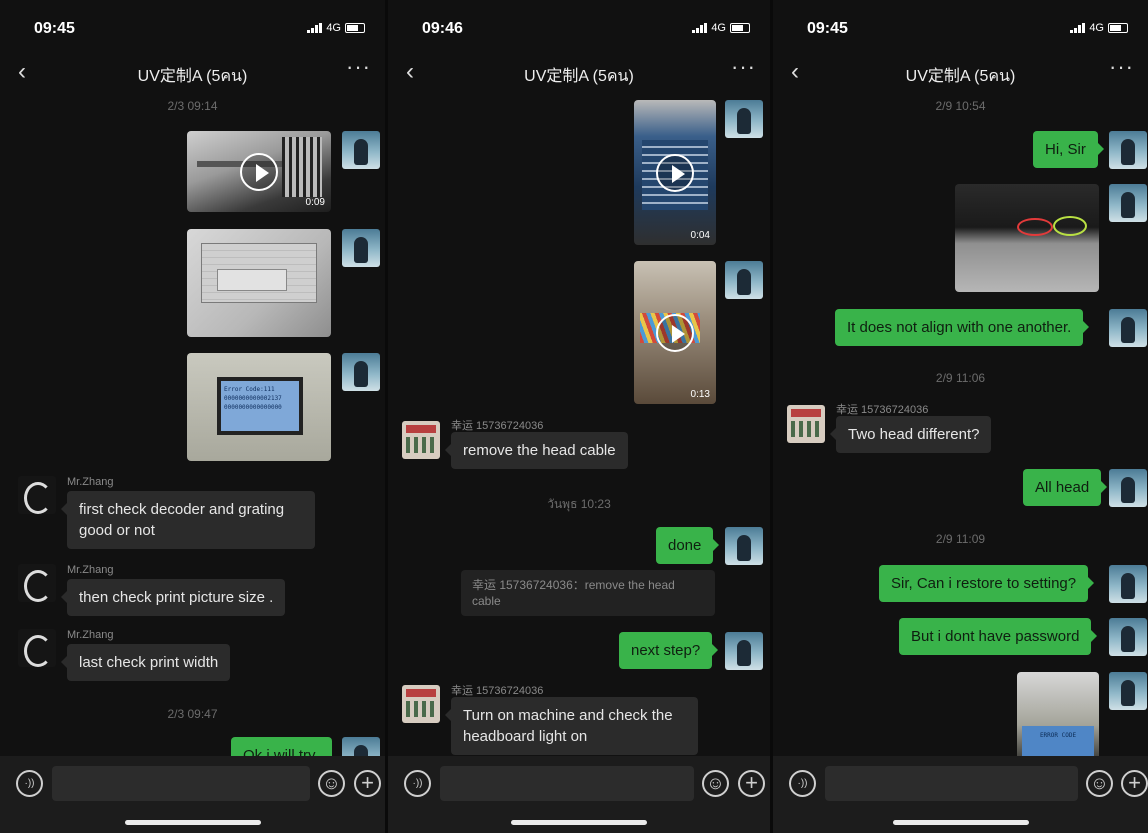  I want to click on message-bubble: It does not align with one another., so click(962, 327).